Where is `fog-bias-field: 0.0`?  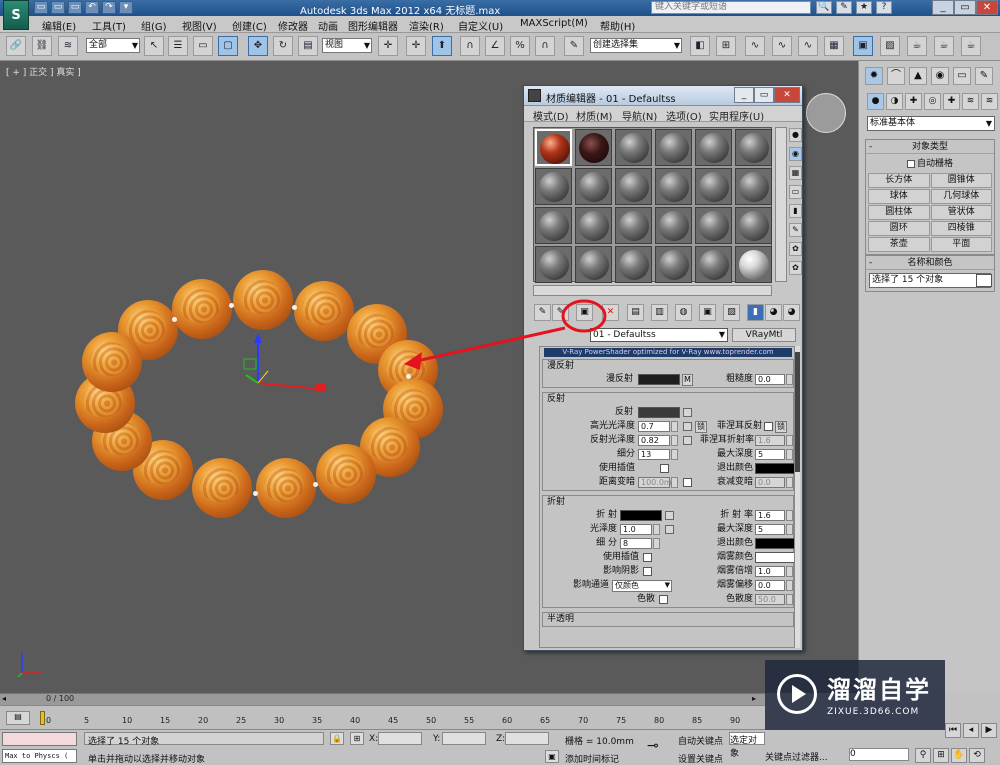
fog-bias-field: 0.0 is located at coordinates (770, 585).